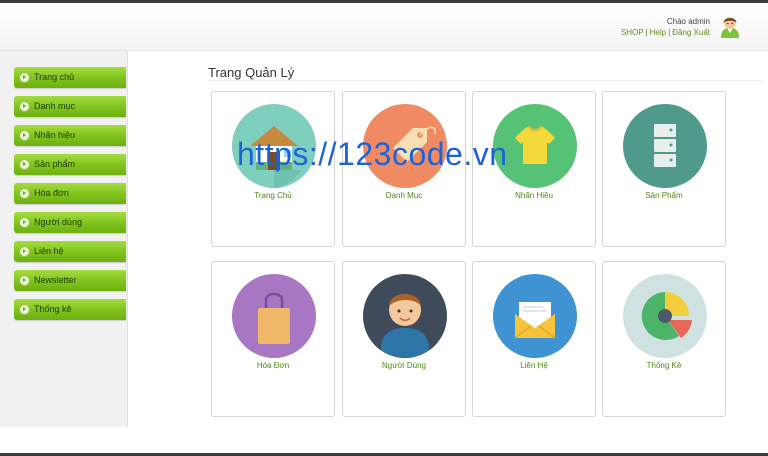  I want to click on sidebar-item-label: Liên hệ, so click(49, 251).